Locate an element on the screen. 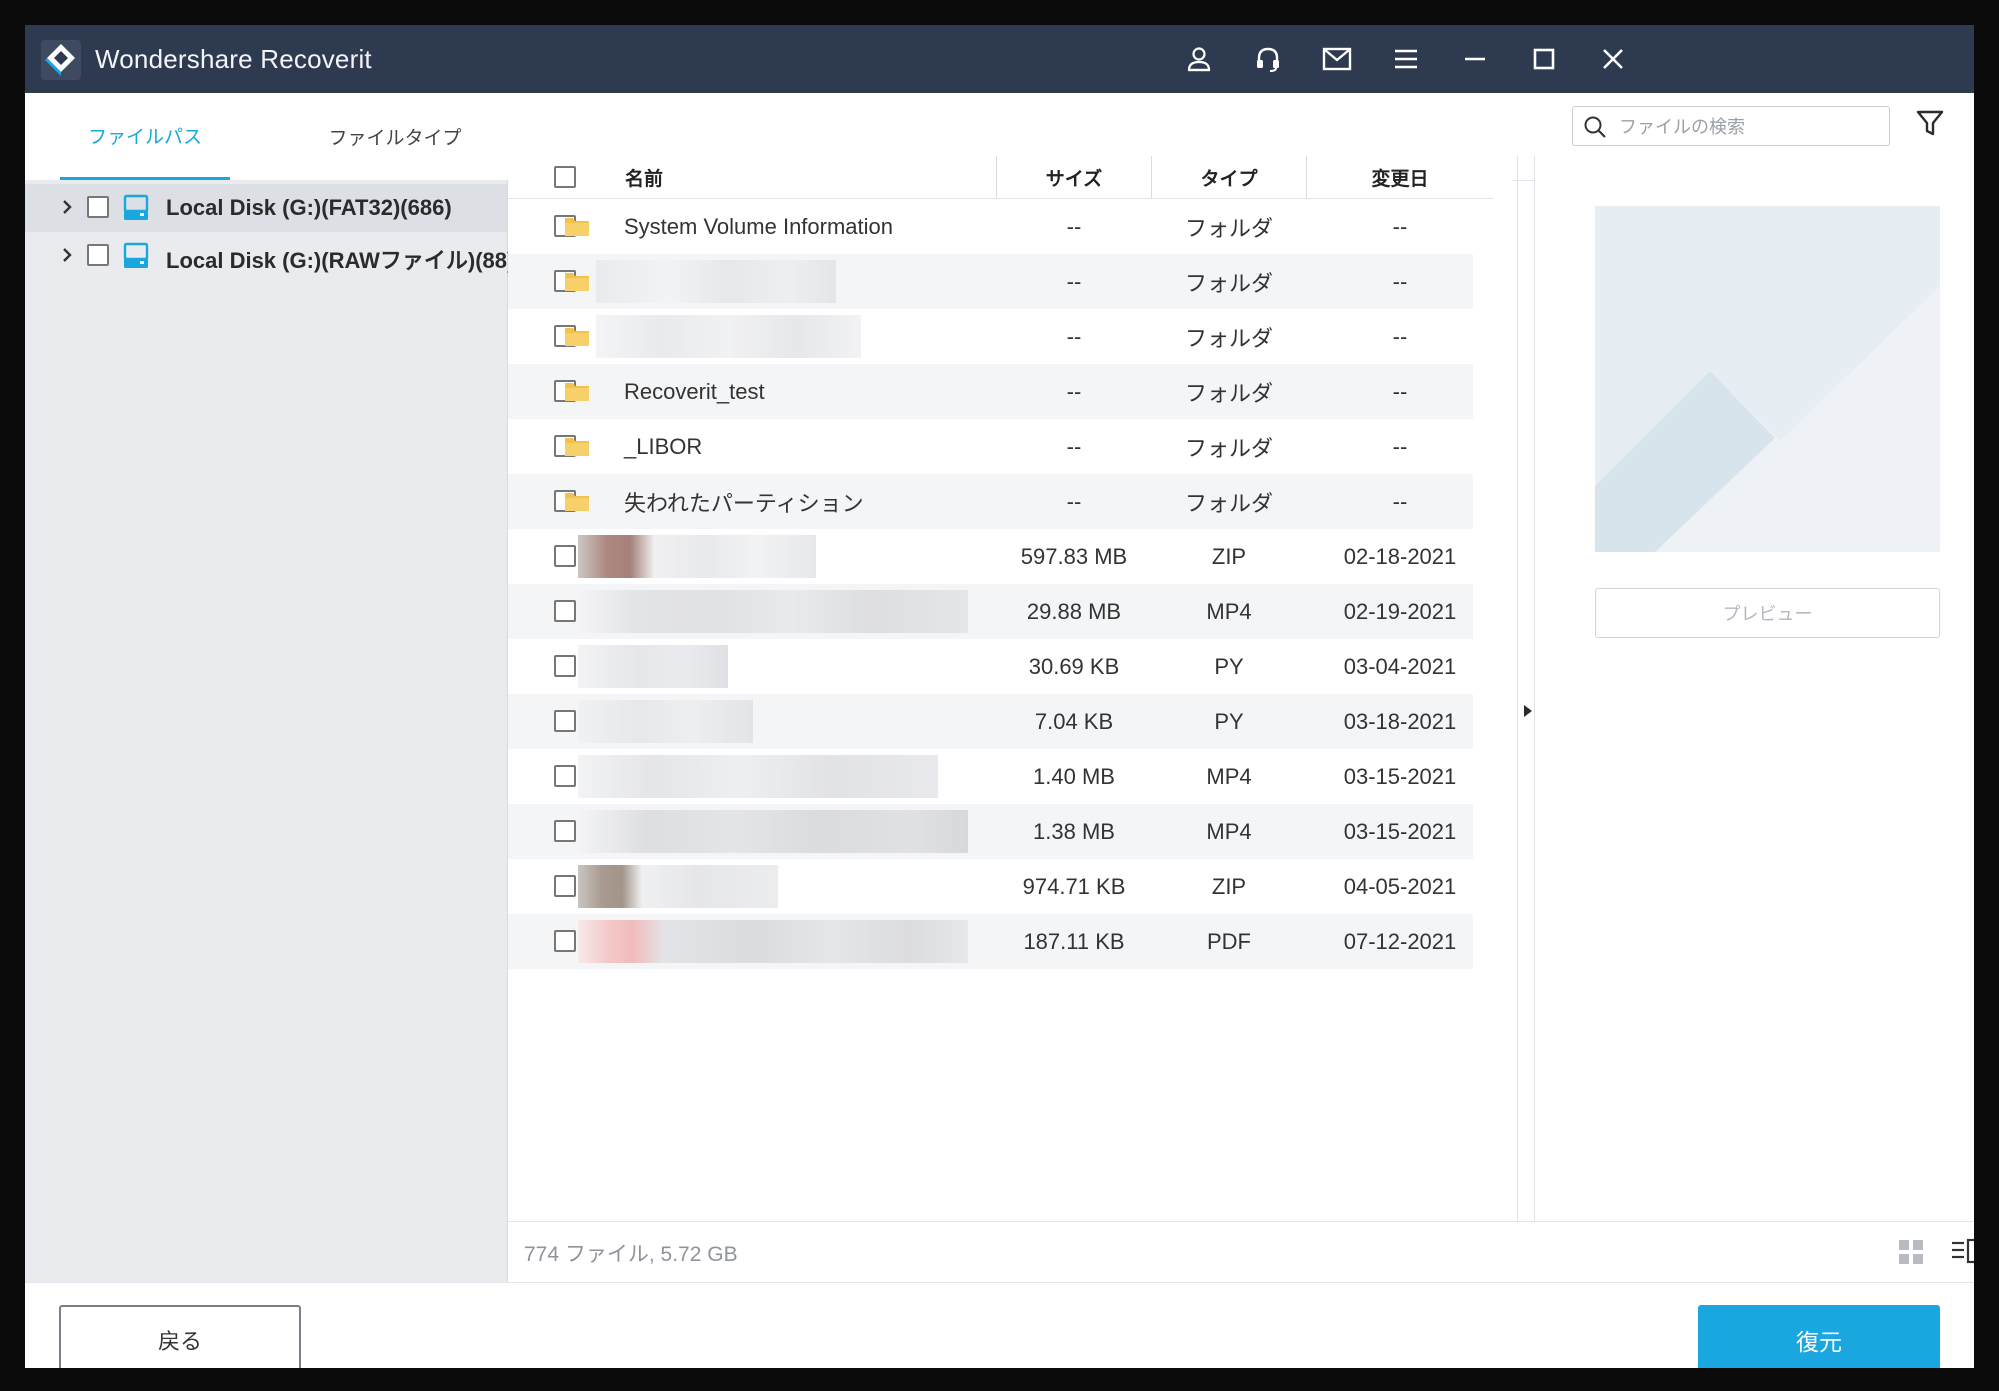 The width and height of the screenshot is (1999, 1391). search-icon is located at coordinates (1595, 127).